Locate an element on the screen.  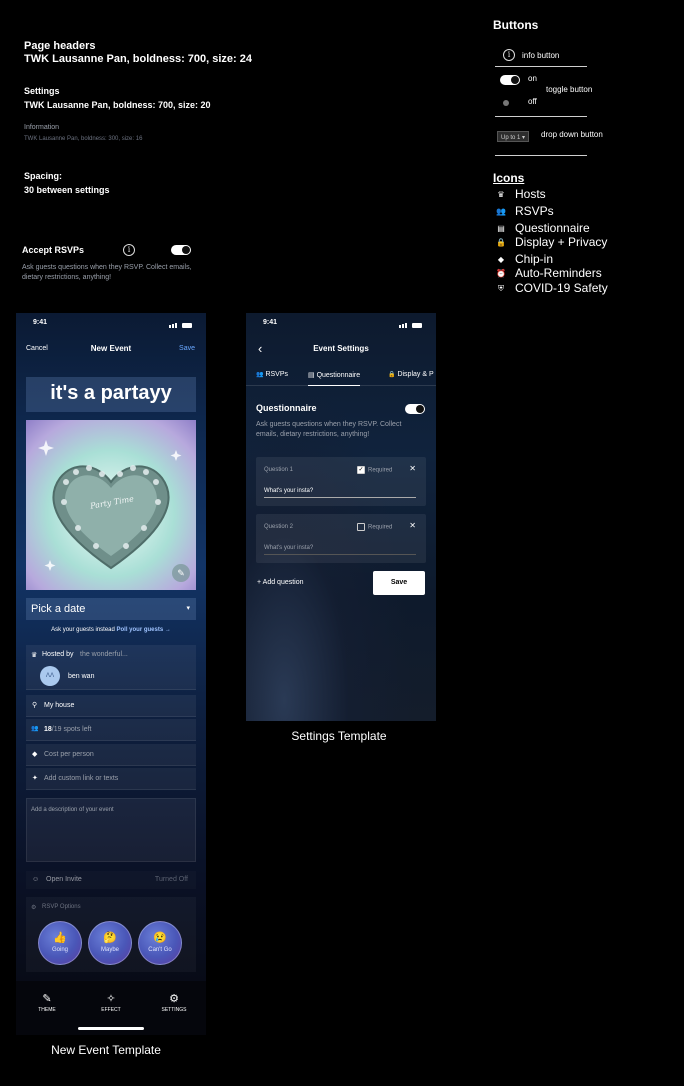
cost-row: ◆ Cost per person is located at coordinates (111, 755).